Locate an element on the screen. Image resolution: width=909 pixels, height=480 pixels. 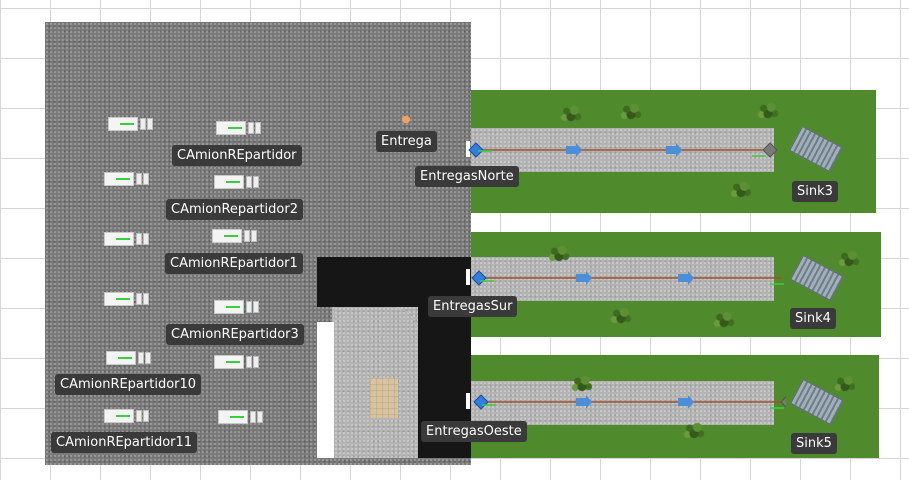
conveyor-west is located at coordinates (626, 403).